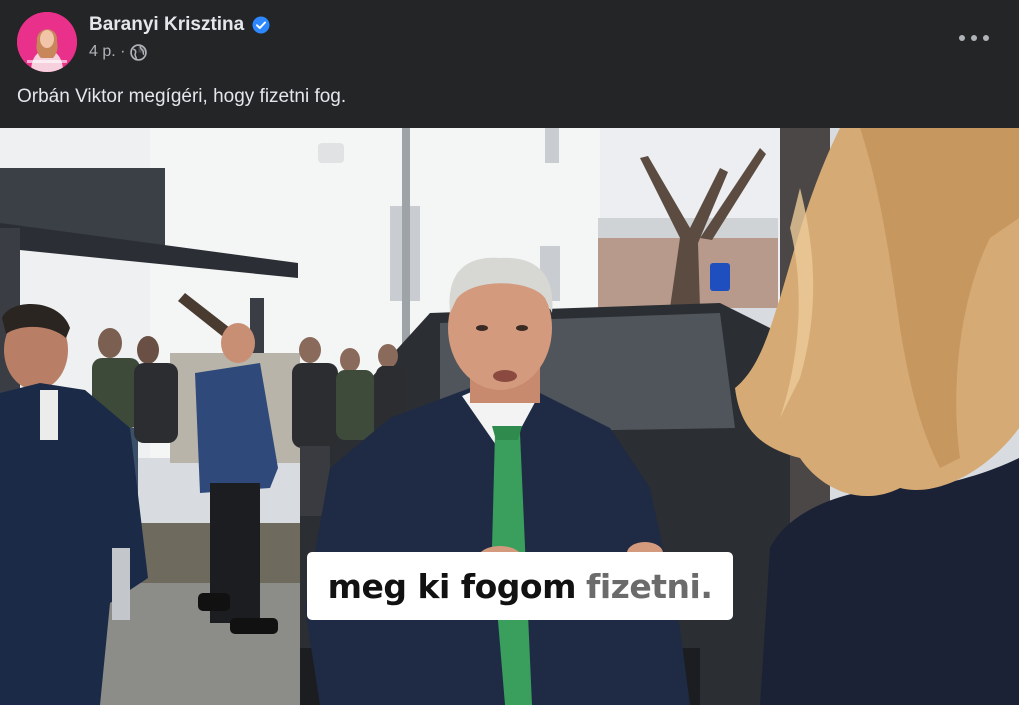  Describe the element at coordinates (509, 40) in the screenshot. I see `post-header: Baranyi Krisztina 4 p. ·` at that location.